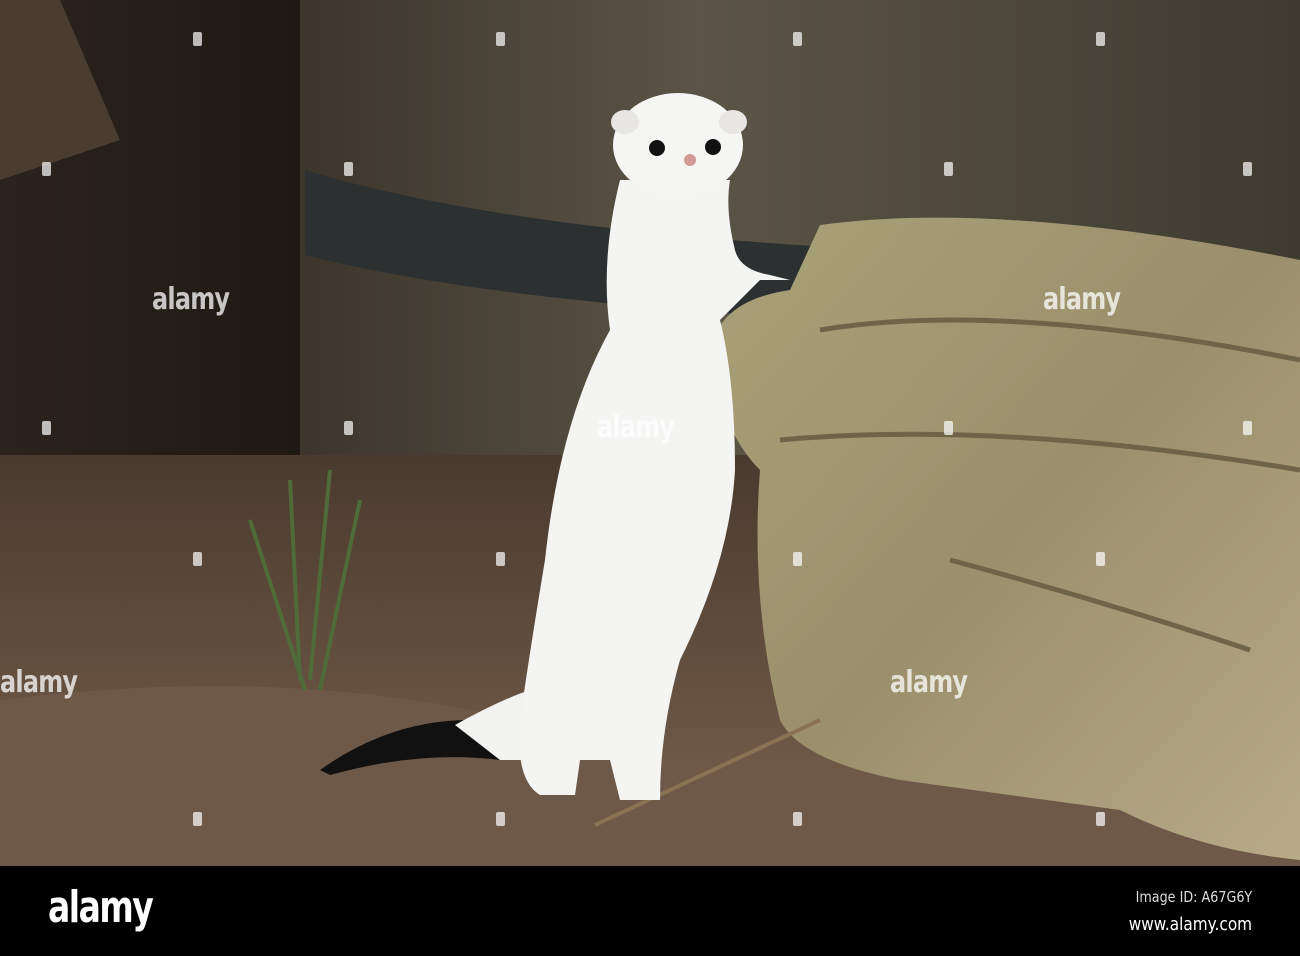  I want to click on ermine-eye-left, so click(657, 148).